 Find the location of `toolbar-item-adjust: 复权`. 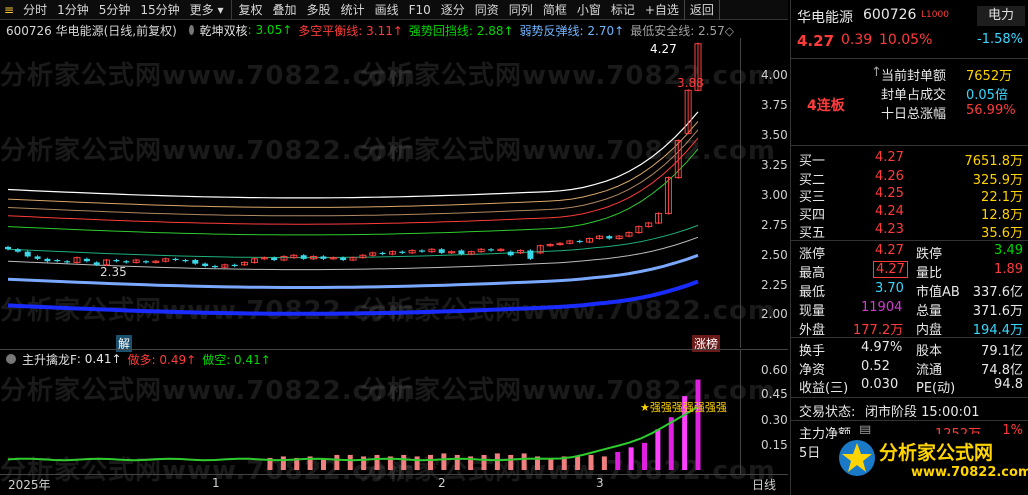

toolbar-item-adjust: 复权 is located at coordinates (251, 10).